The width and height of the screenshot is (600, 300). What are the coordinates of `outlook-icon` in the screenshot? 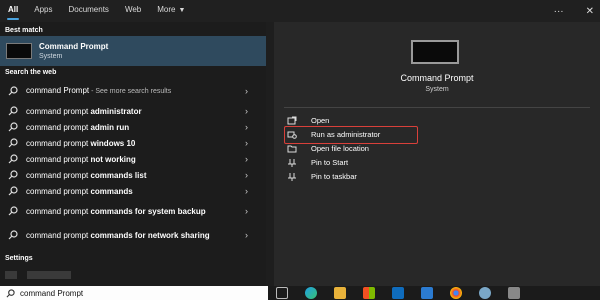 It's located at (398, 293).